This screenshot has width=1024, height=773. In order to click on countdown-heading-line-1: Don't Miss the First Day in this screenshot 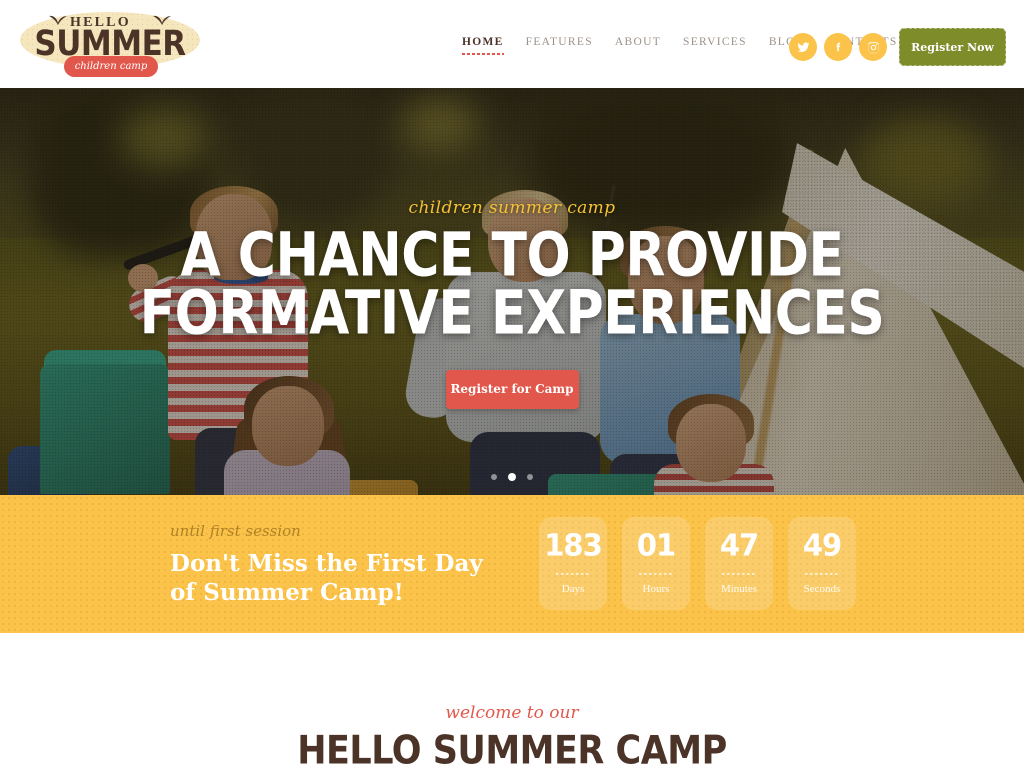, I will do `click(326, 563)`.